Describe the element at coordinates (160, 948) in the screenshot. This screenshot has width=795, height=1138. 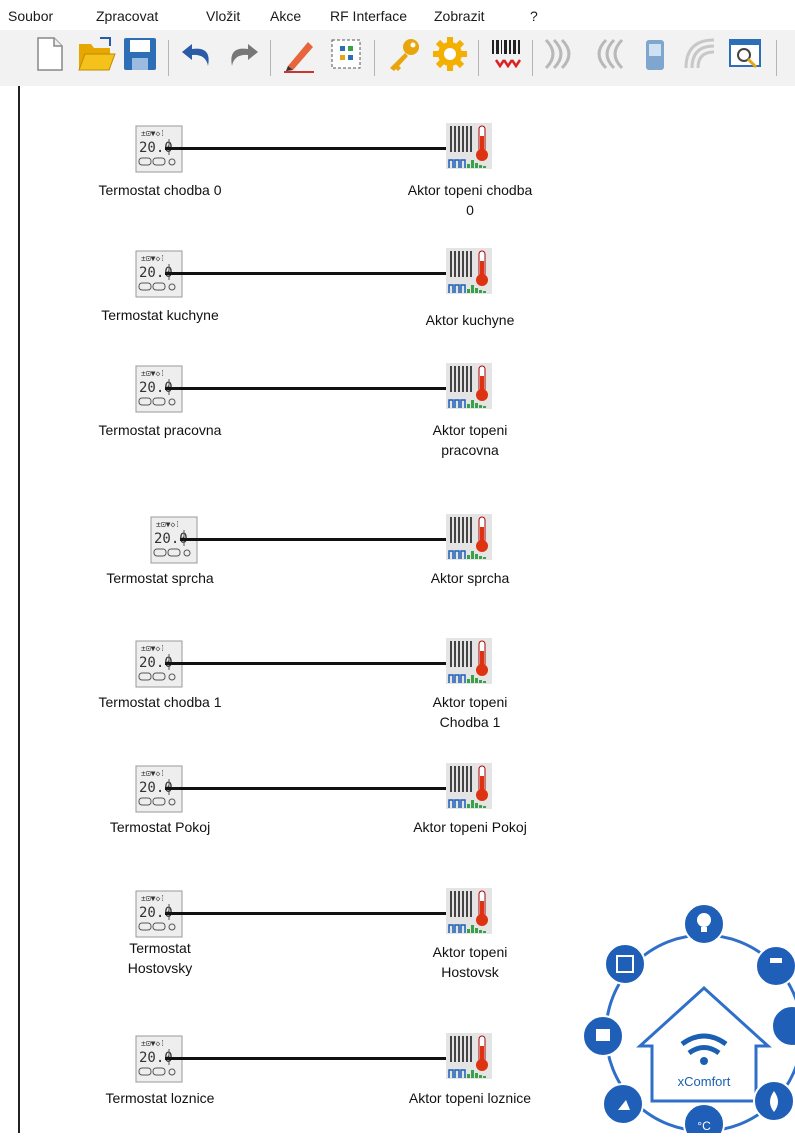
I see `thermostat-label-line: Termostat` at that location.